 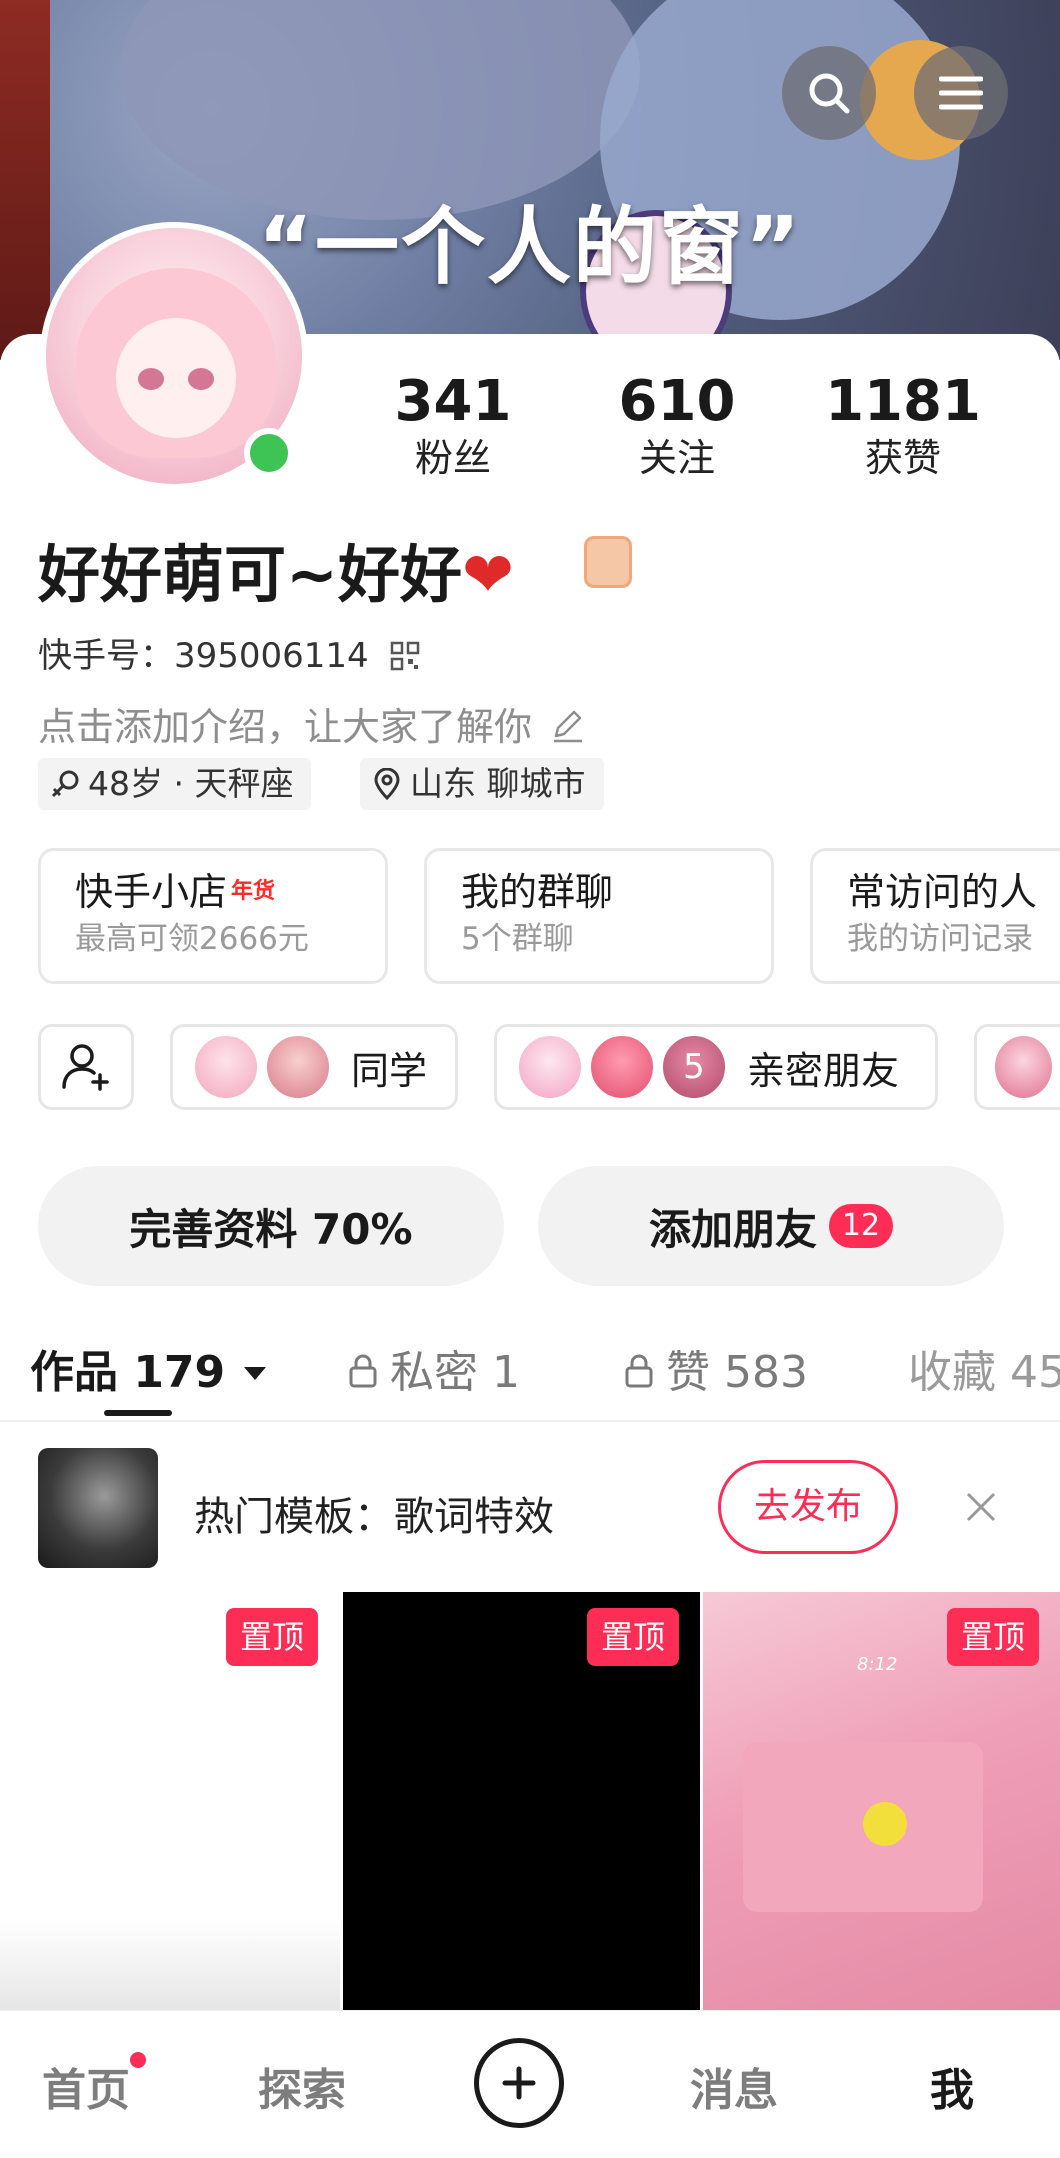 What do you see at coordinates (940, 939) in the screenshot?
I see `frequent-visitors-subtitle: 我的访问记录` at bounding box center [940, 939].